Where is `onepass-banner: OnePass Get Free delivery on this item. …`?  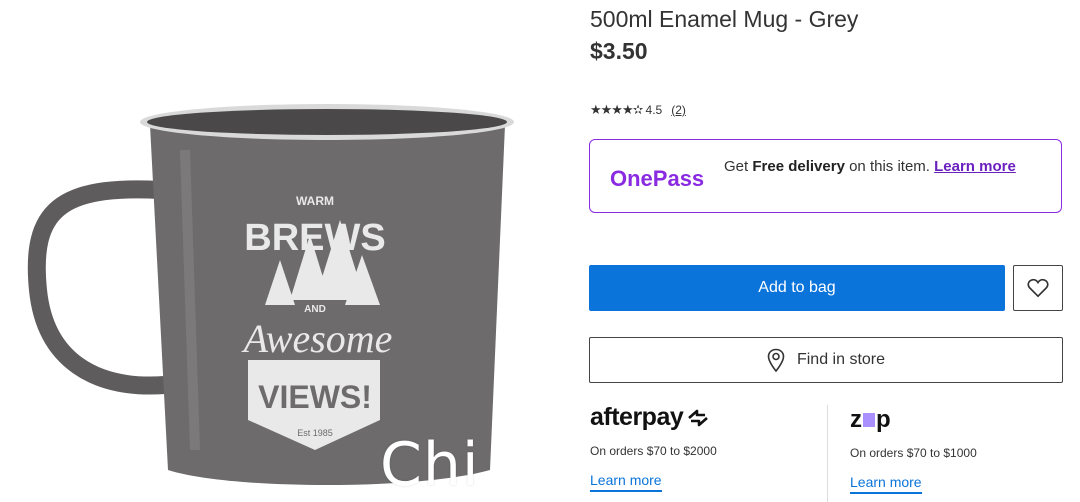
onepass-banner: OnePass Get Free delivery on this item. … is located at coordinates (825, 176).